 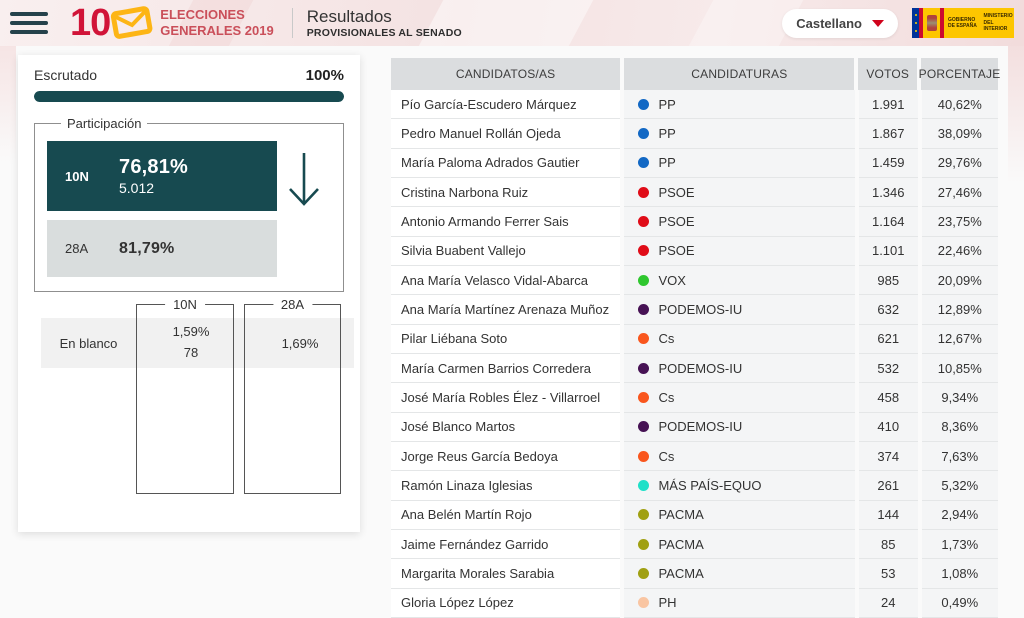 What do you see at coordinates (506, 427) in the screenshot?
I see `candidate-name: José Blanco Martos` at bounding box center [506, 427].